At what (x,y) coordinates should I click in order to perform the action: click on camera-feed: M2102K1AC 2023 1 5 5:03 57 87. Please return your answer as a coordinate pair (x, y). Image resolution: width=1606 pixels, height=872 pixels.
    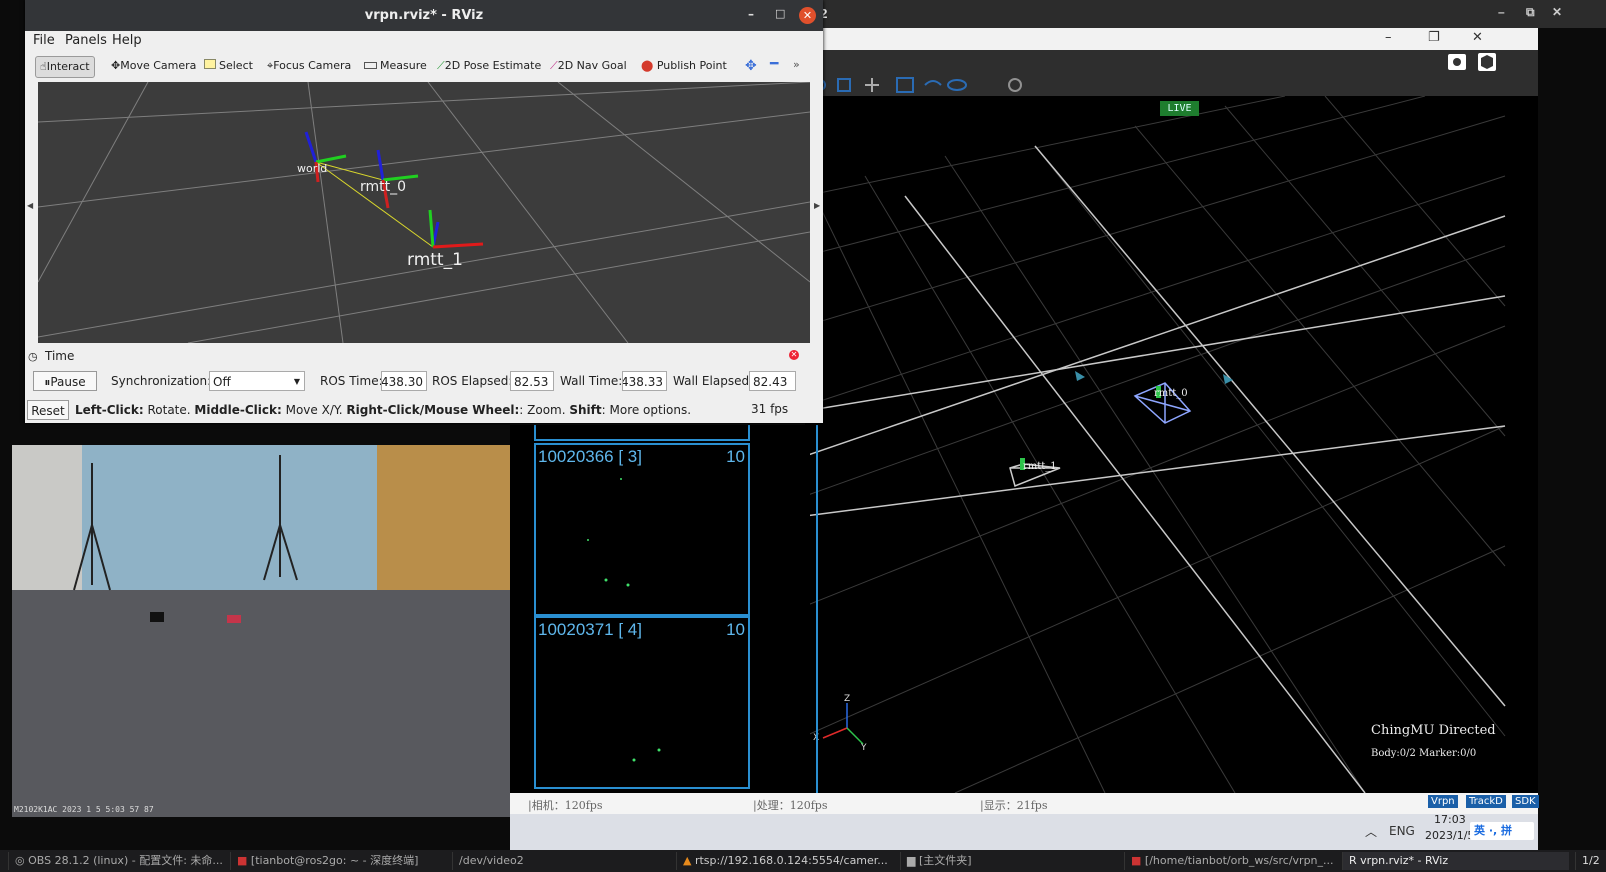
    Looking at the image, I should click on (261, 631).